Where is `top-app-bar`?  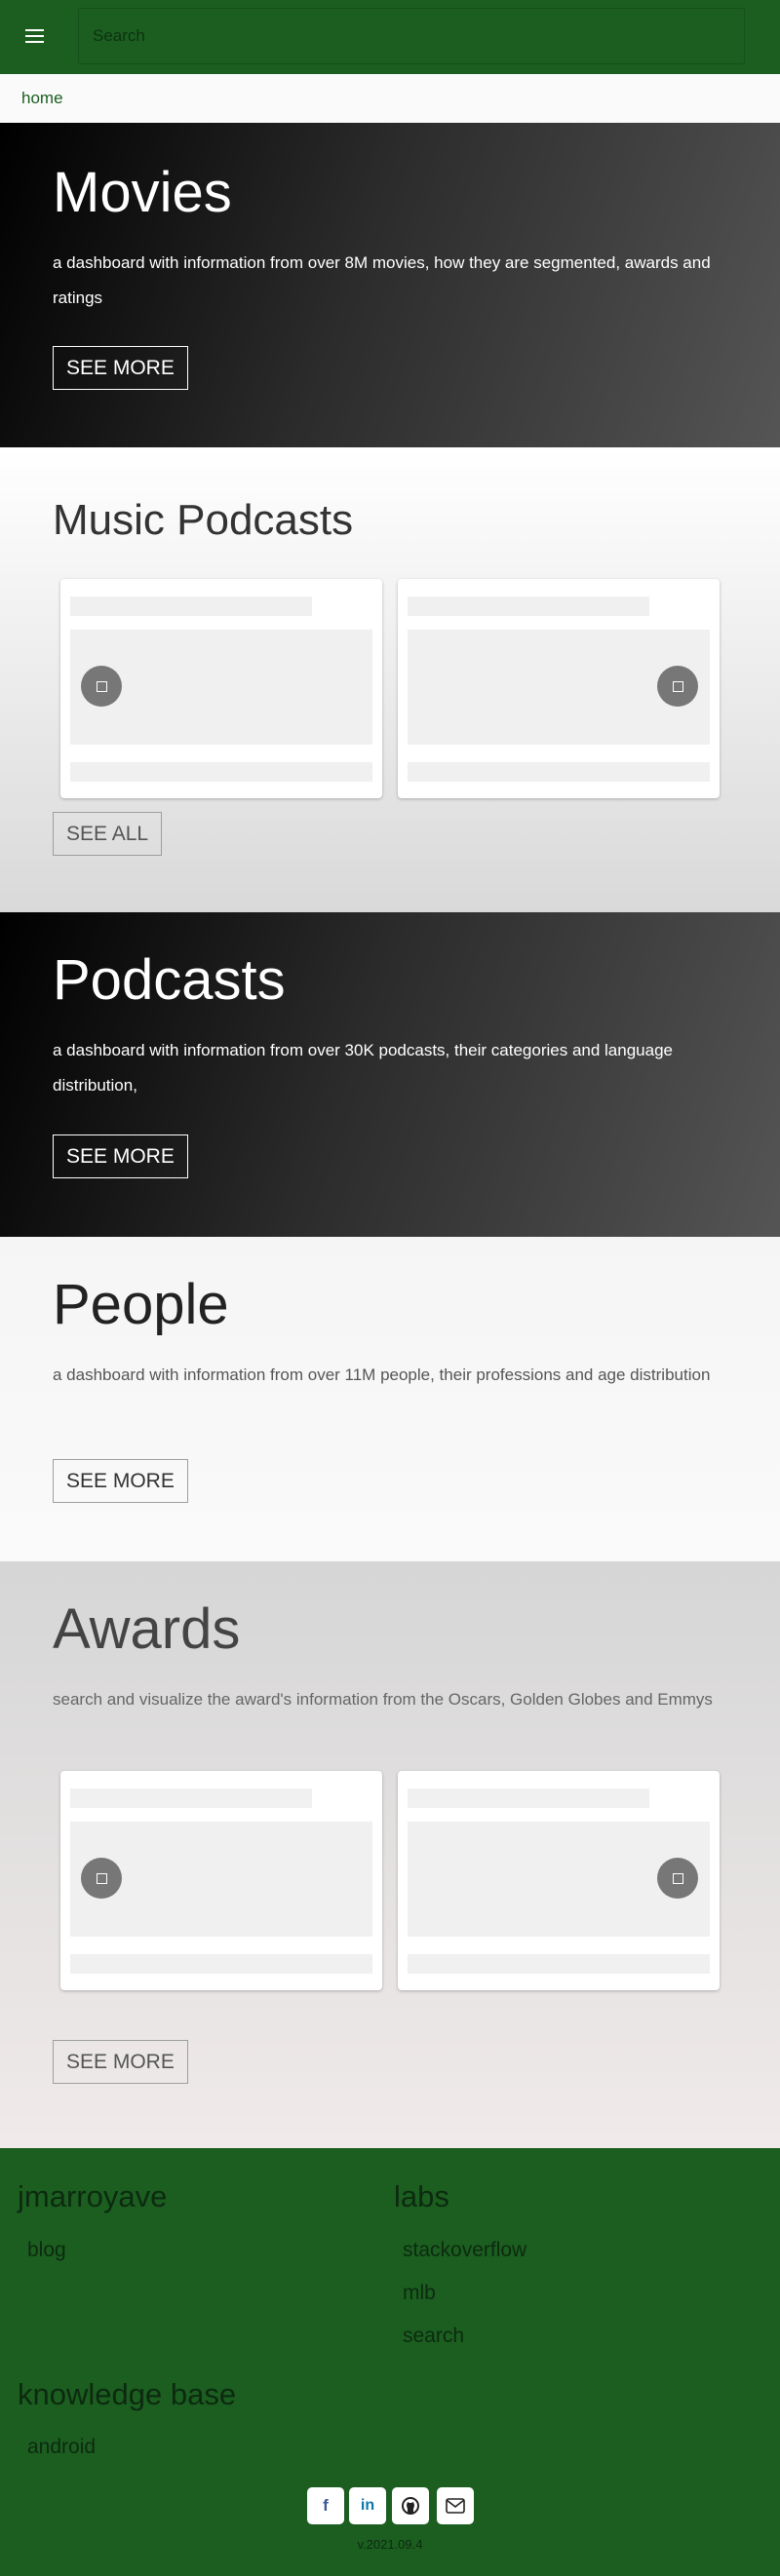 top-app-bar is located at coordinates (390, 37).